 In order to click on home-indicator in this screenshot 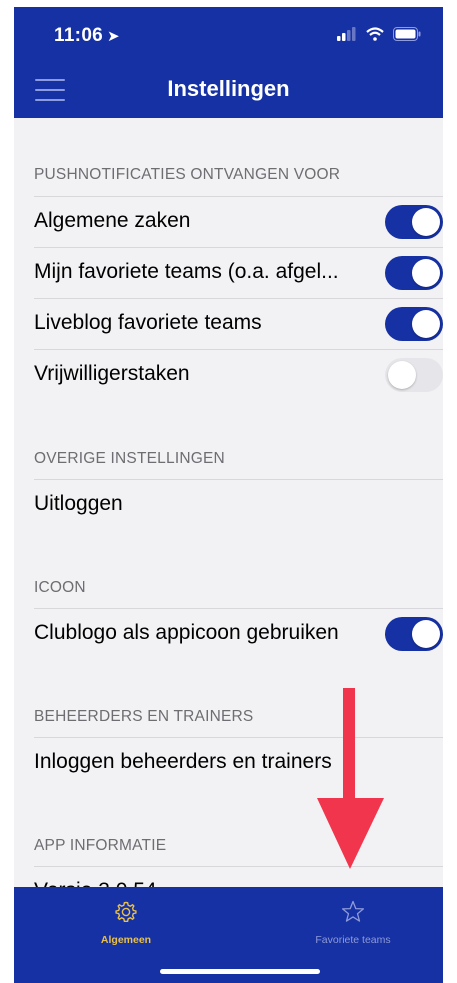, I will do `click(240, 971)`.